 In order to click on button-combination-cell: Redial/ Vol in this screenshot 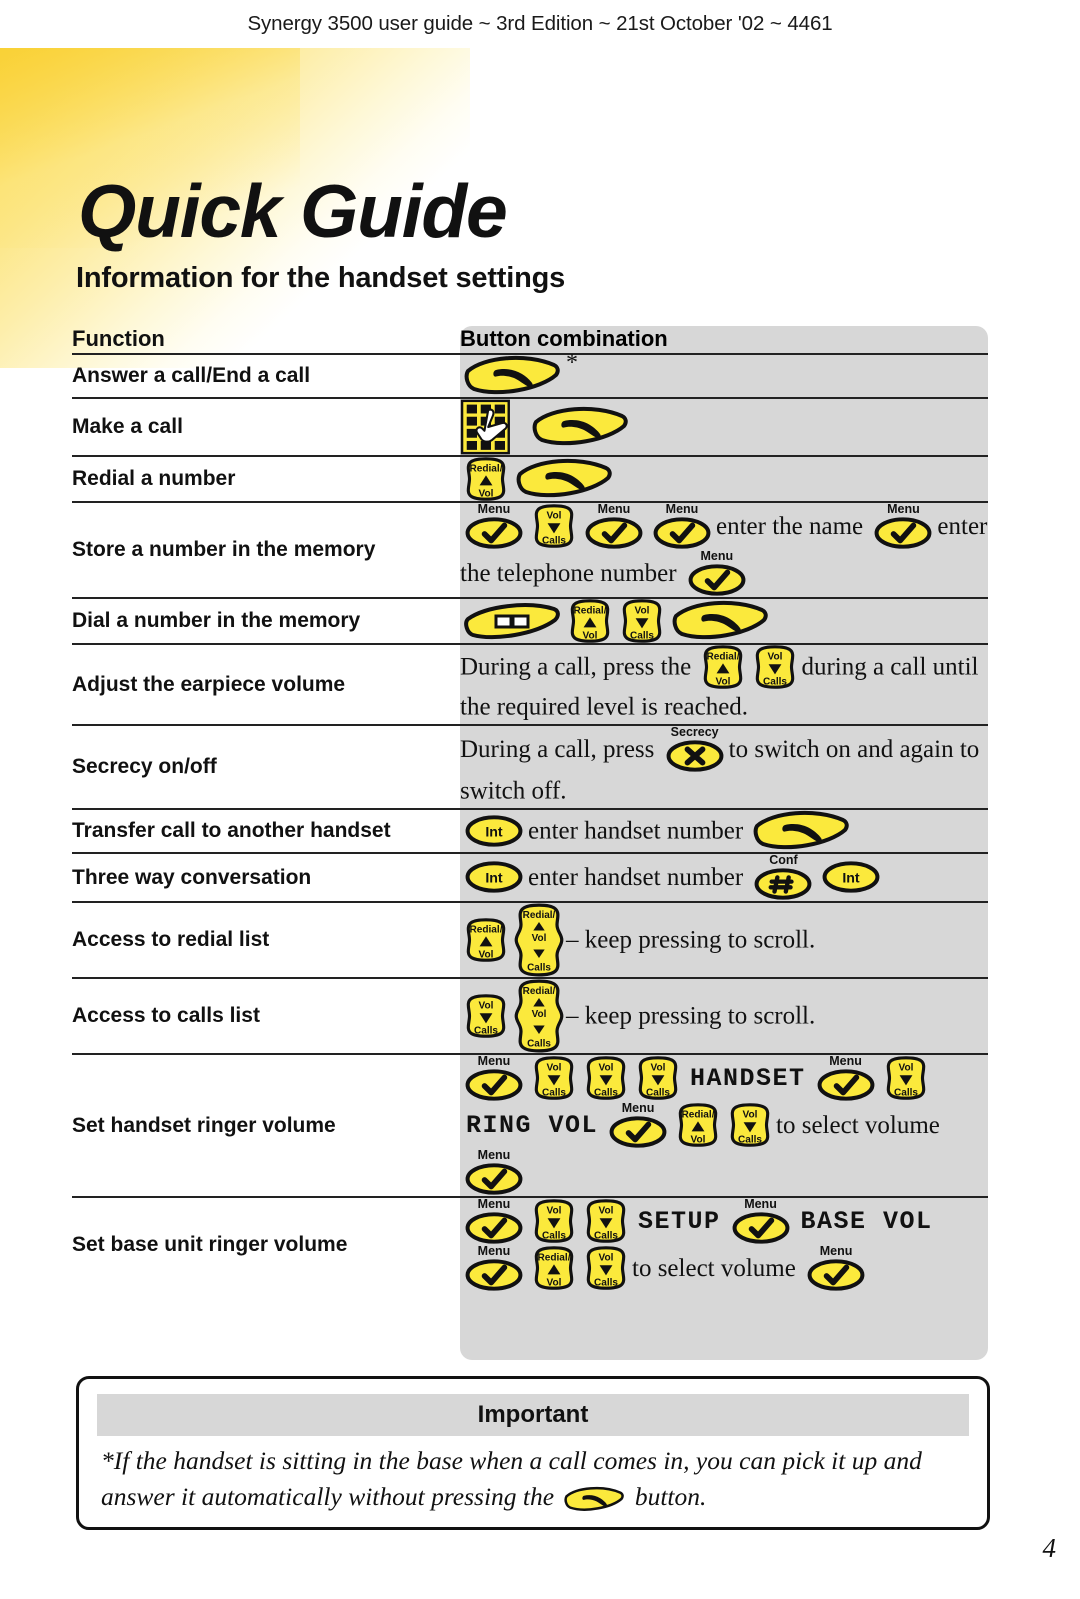, I will do `click(724, 478)`.